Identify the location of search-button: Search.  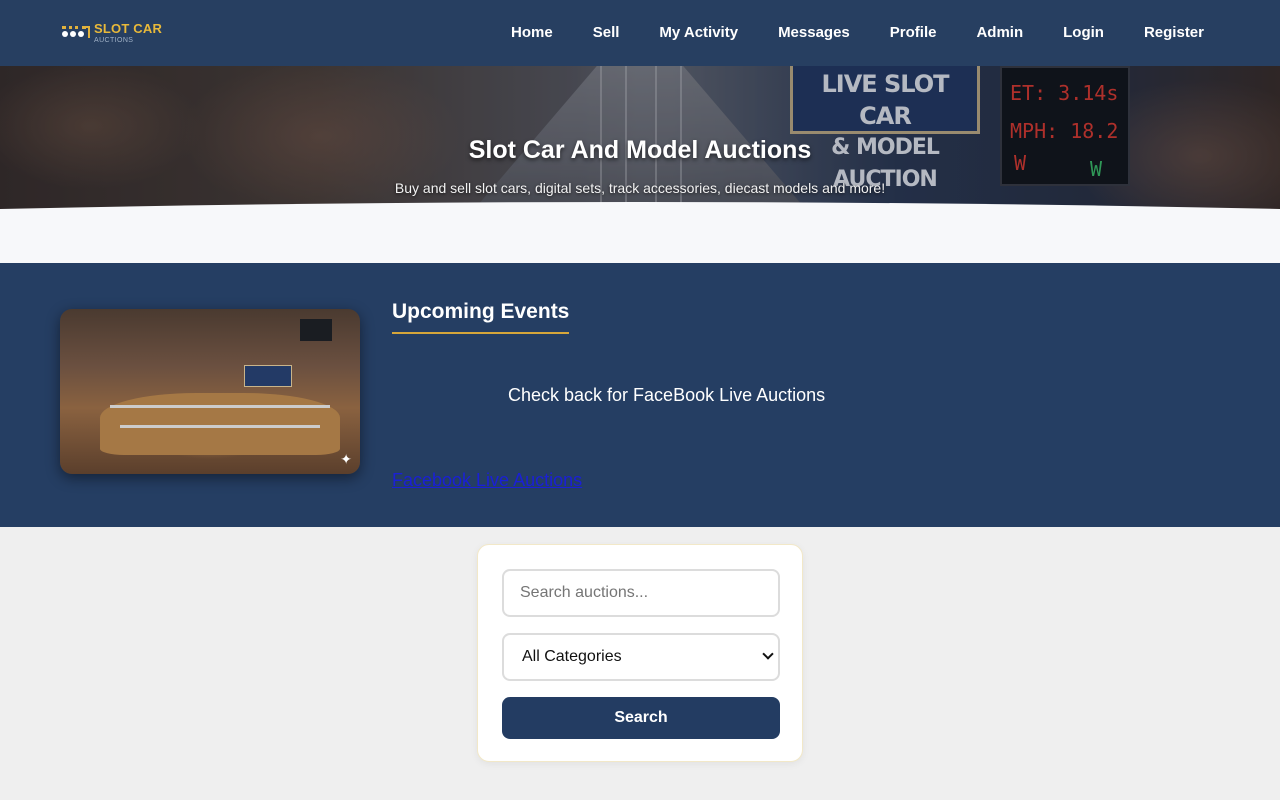
(641, 718).